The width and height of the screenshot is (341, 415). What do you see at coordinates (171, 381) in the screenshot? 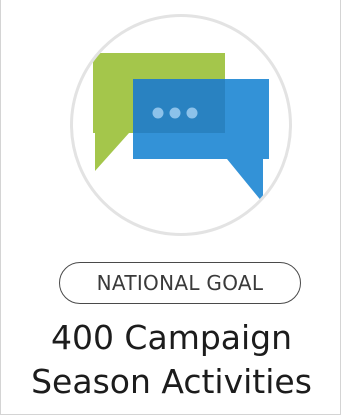
I see `title-line-2: Season Activities` at bounding box center [171, 381].